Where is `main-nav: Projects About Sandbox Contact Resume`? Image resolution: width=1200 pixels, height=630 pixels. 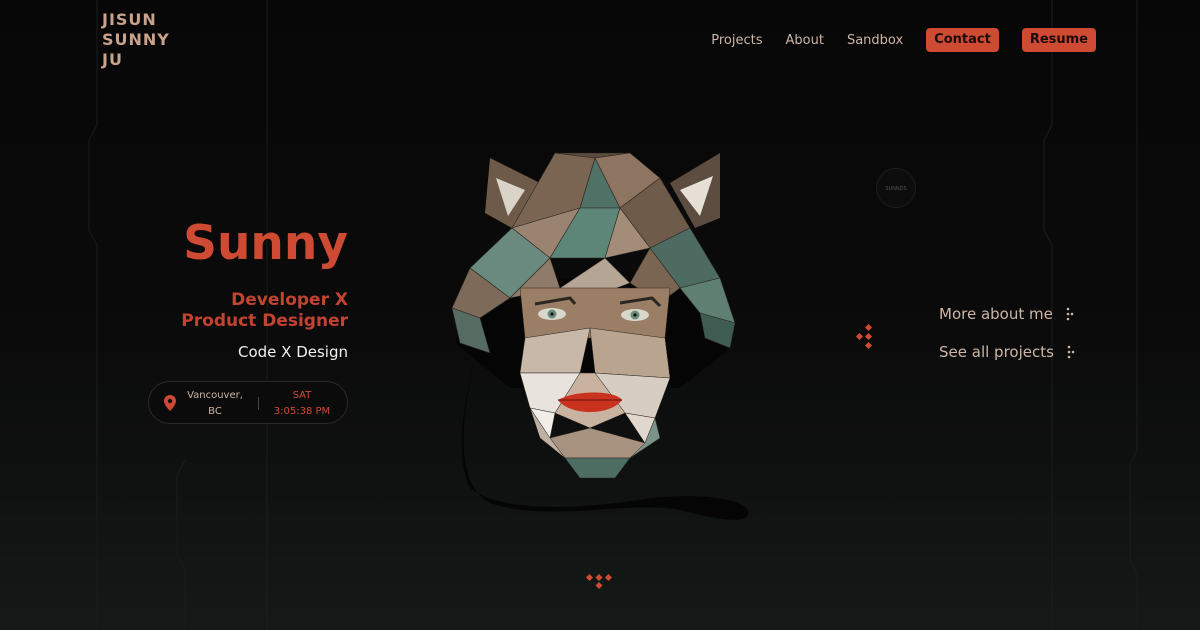 main-nav: Projects About Sandbox Contact Resume is located at coordinates (892, 40).